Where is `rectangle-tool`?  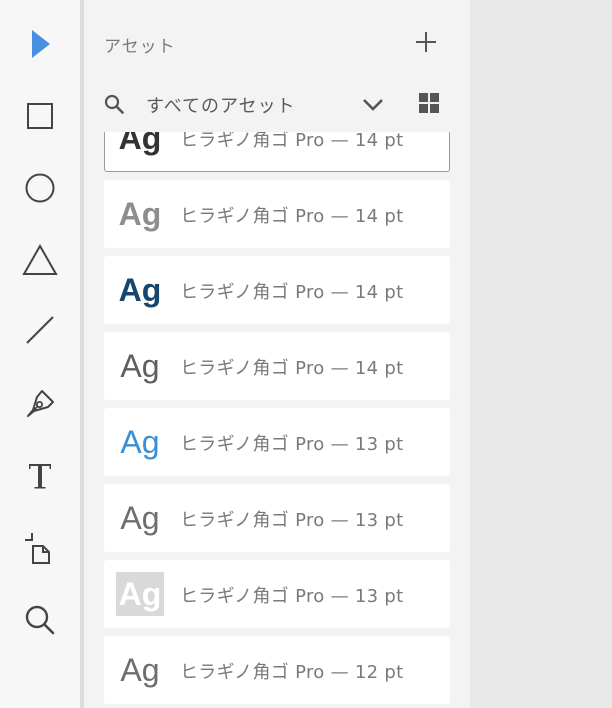 rectangle-tool is located at coordinates (40, 116).